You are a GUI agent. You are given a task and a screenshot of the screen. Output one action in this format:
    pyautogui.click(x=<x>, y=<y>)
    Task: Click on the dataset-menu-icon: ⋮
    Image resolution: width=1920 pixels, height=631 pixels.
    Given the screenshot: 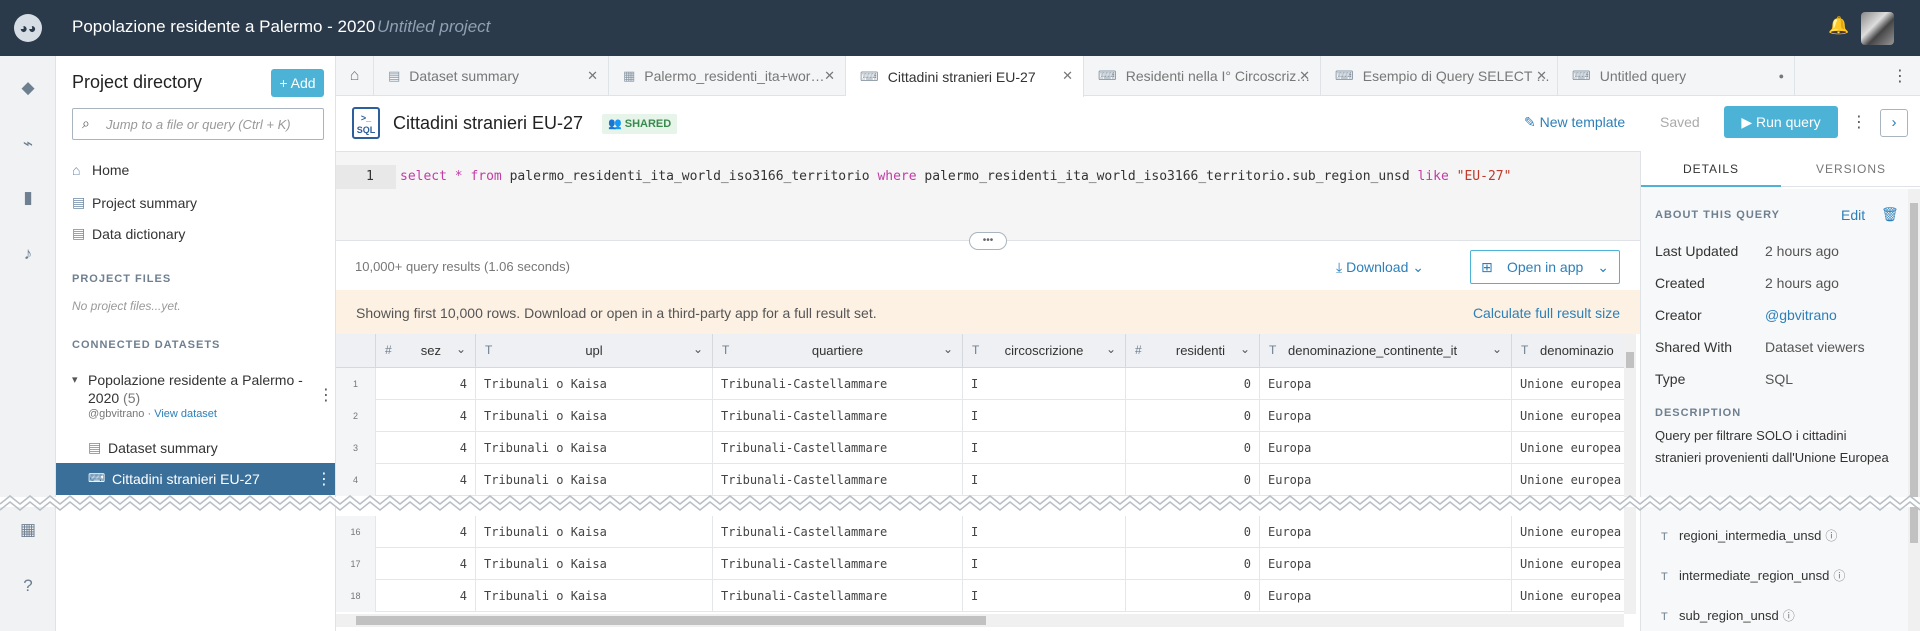 What is the action you would take?
    pyautogui.click(x=326, y=395)
    